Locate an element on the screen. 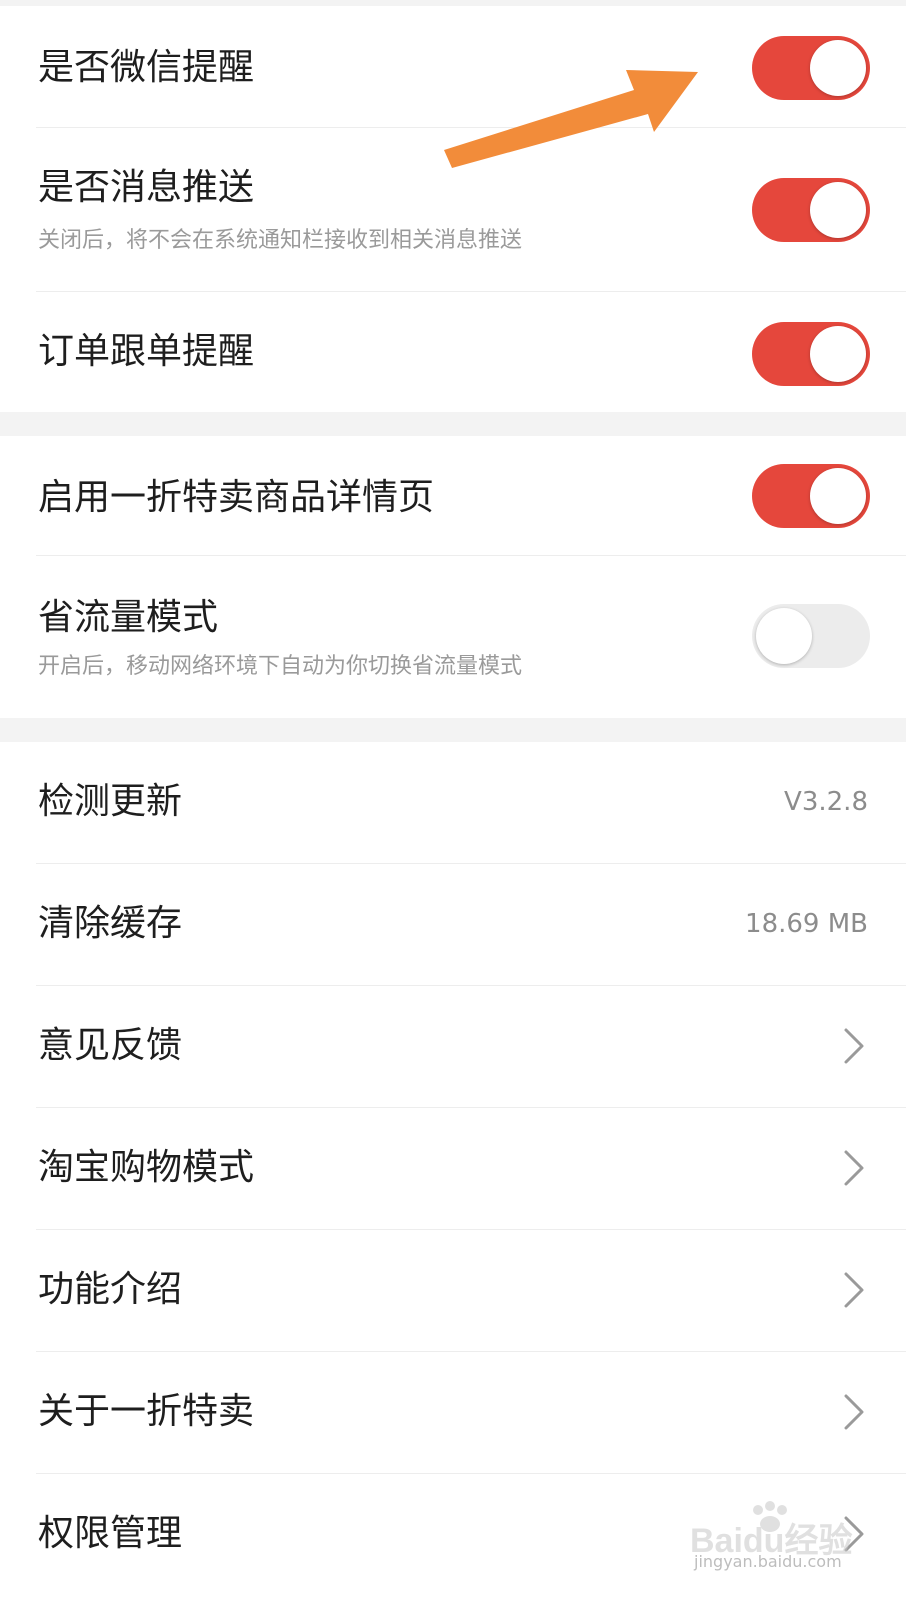  setting-row-data-saver: 省流量模式 开启后，移动网络环境下自动为你切换省流量模式 is located at coordinates (453, 637).